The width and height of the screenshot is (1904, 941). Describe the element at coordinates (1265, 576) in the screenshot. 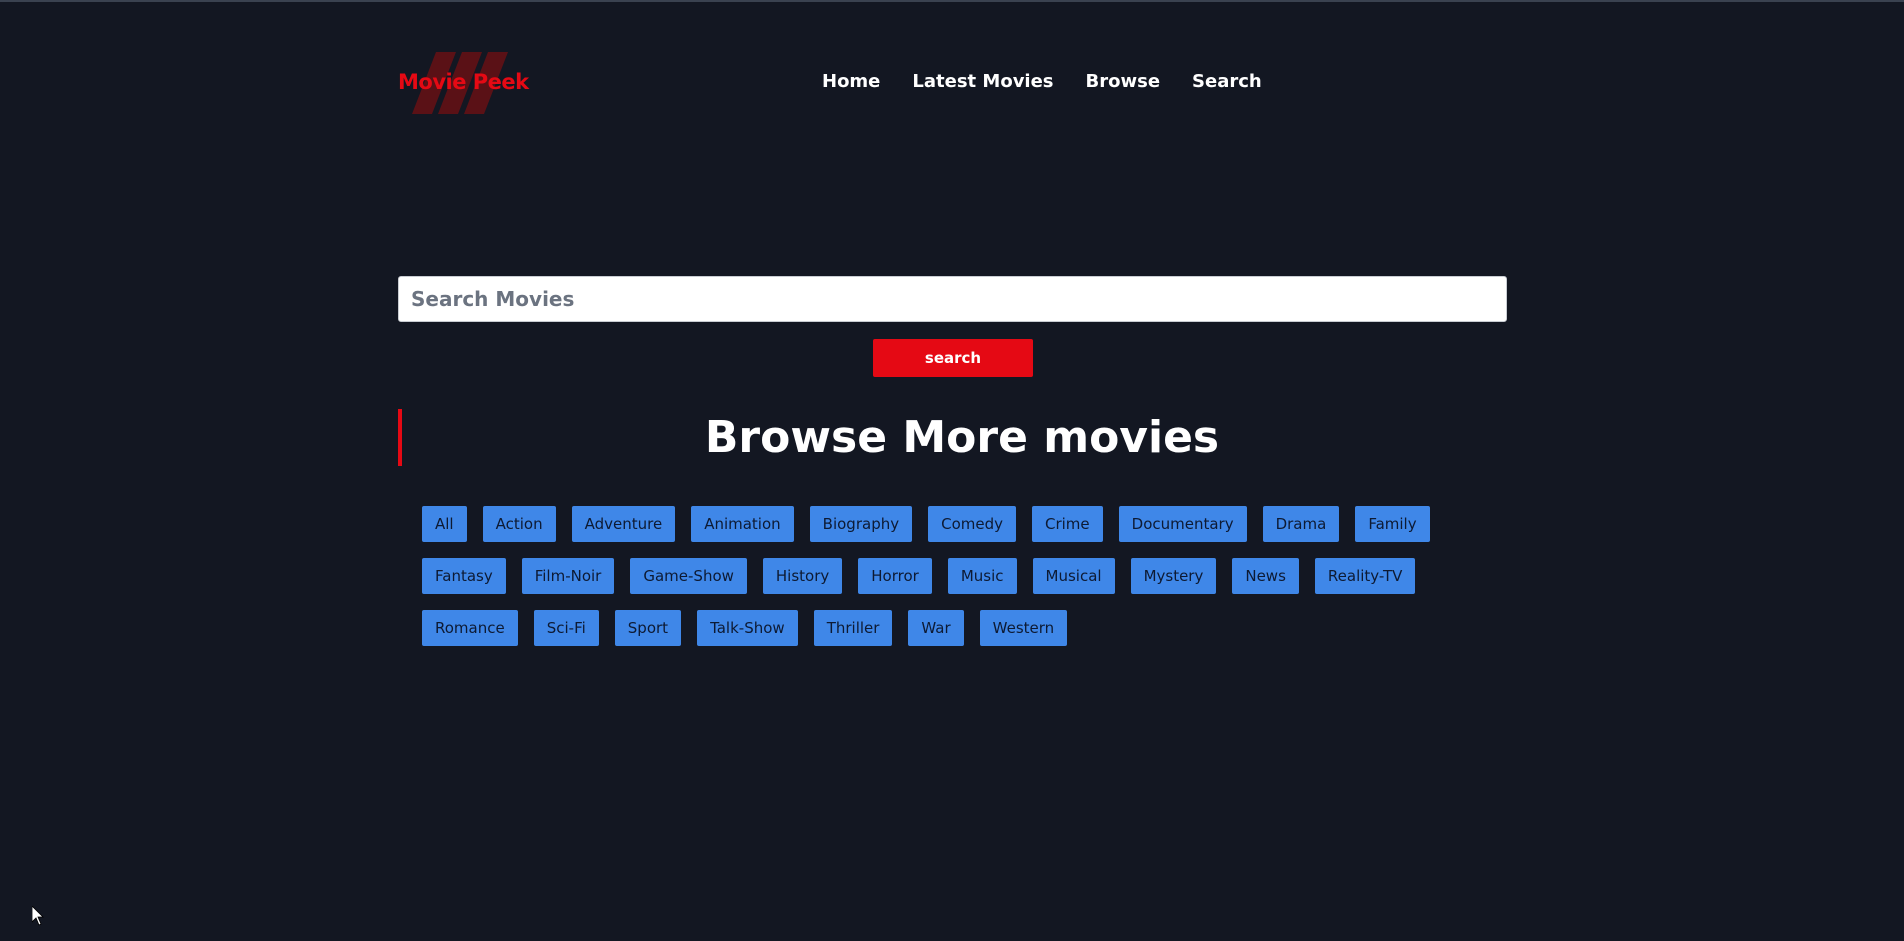

I see `genre-button-news: News` at that location.